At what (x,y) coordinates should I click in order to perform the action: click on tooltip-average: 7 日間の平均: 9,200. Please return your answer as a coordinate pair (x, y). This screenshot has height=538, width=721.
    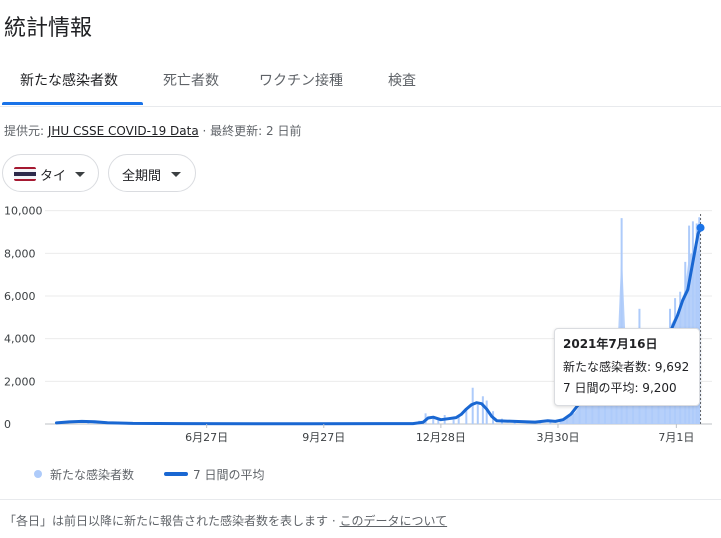
    Looking at the image, I should click on (620, 388).